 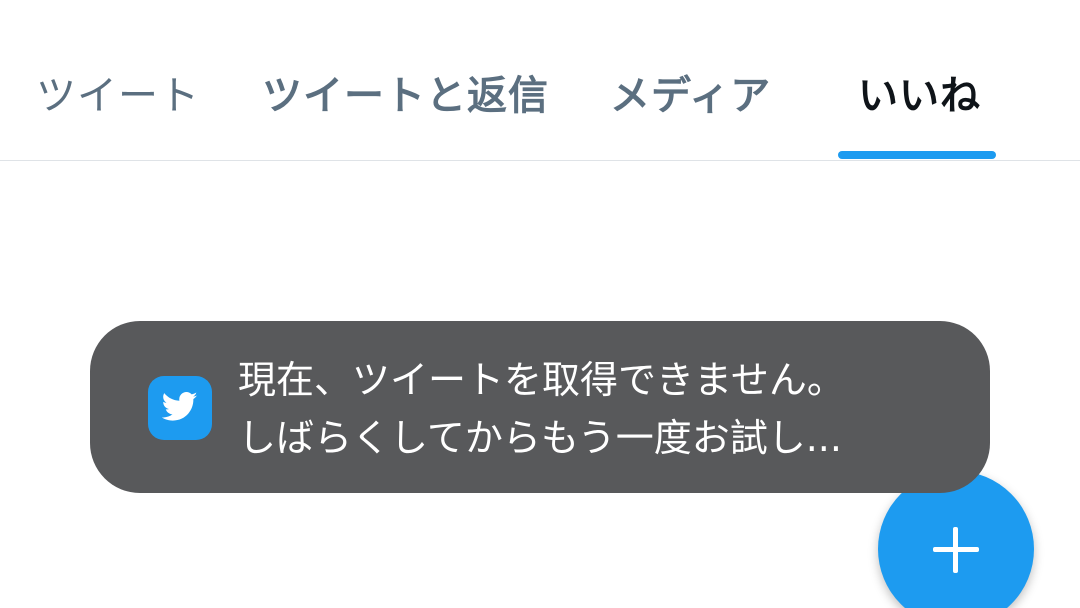 I want to click on tab-tweets: ツイート, so click(x=118, y=96).